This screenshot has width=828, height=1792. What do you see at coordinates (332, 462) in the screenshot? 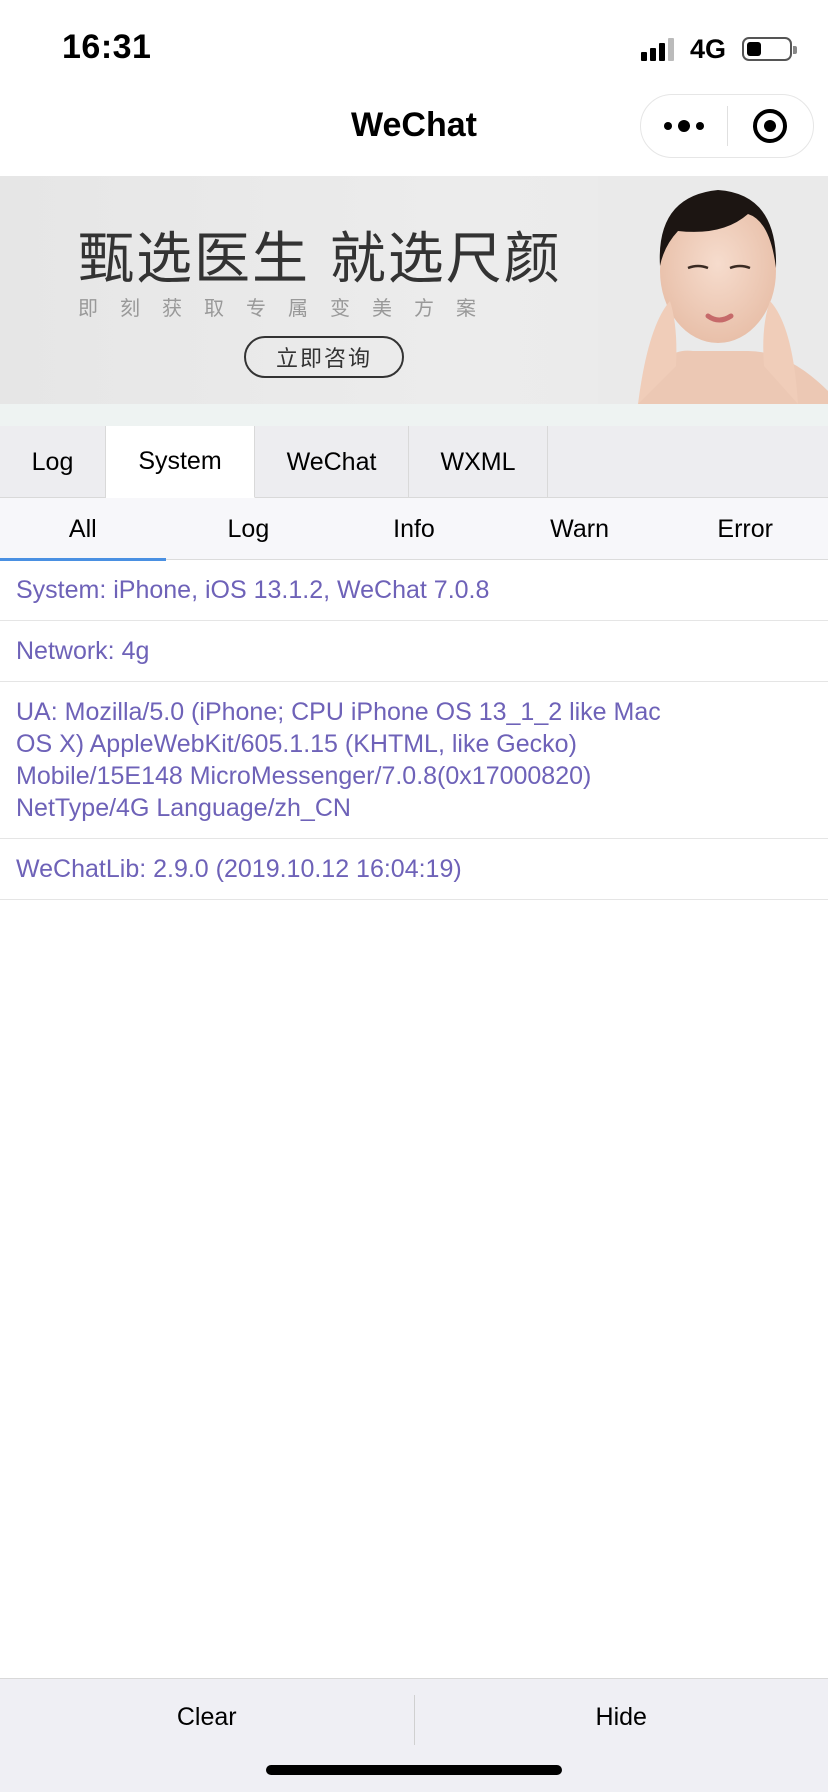
I see `tab-wechat: WeChat` at bounding box center [332, 462].